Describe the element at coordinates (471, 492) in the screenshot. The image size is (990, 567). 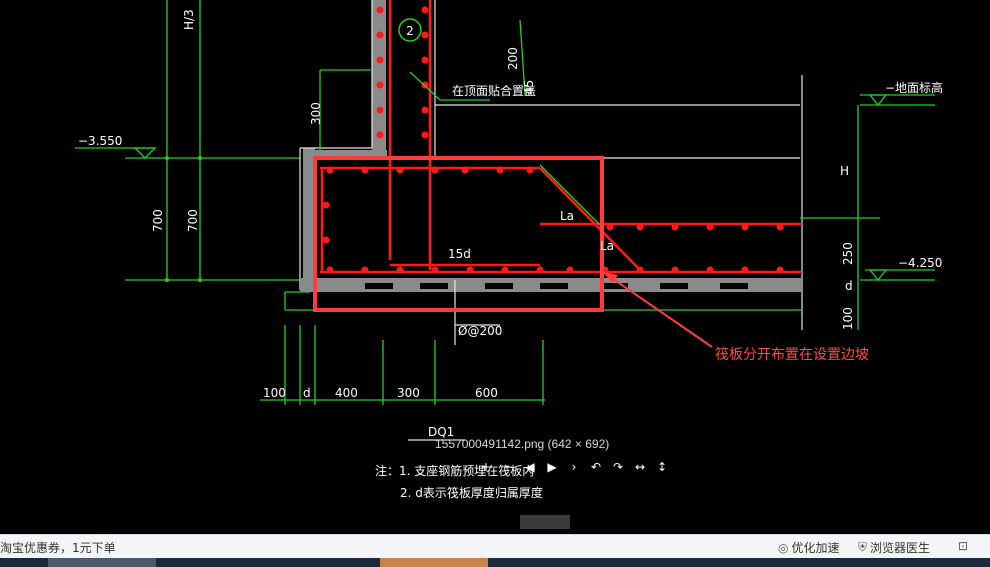
I see `note-line-2: 2. d表示筏板厚度归属厚度` at that location.